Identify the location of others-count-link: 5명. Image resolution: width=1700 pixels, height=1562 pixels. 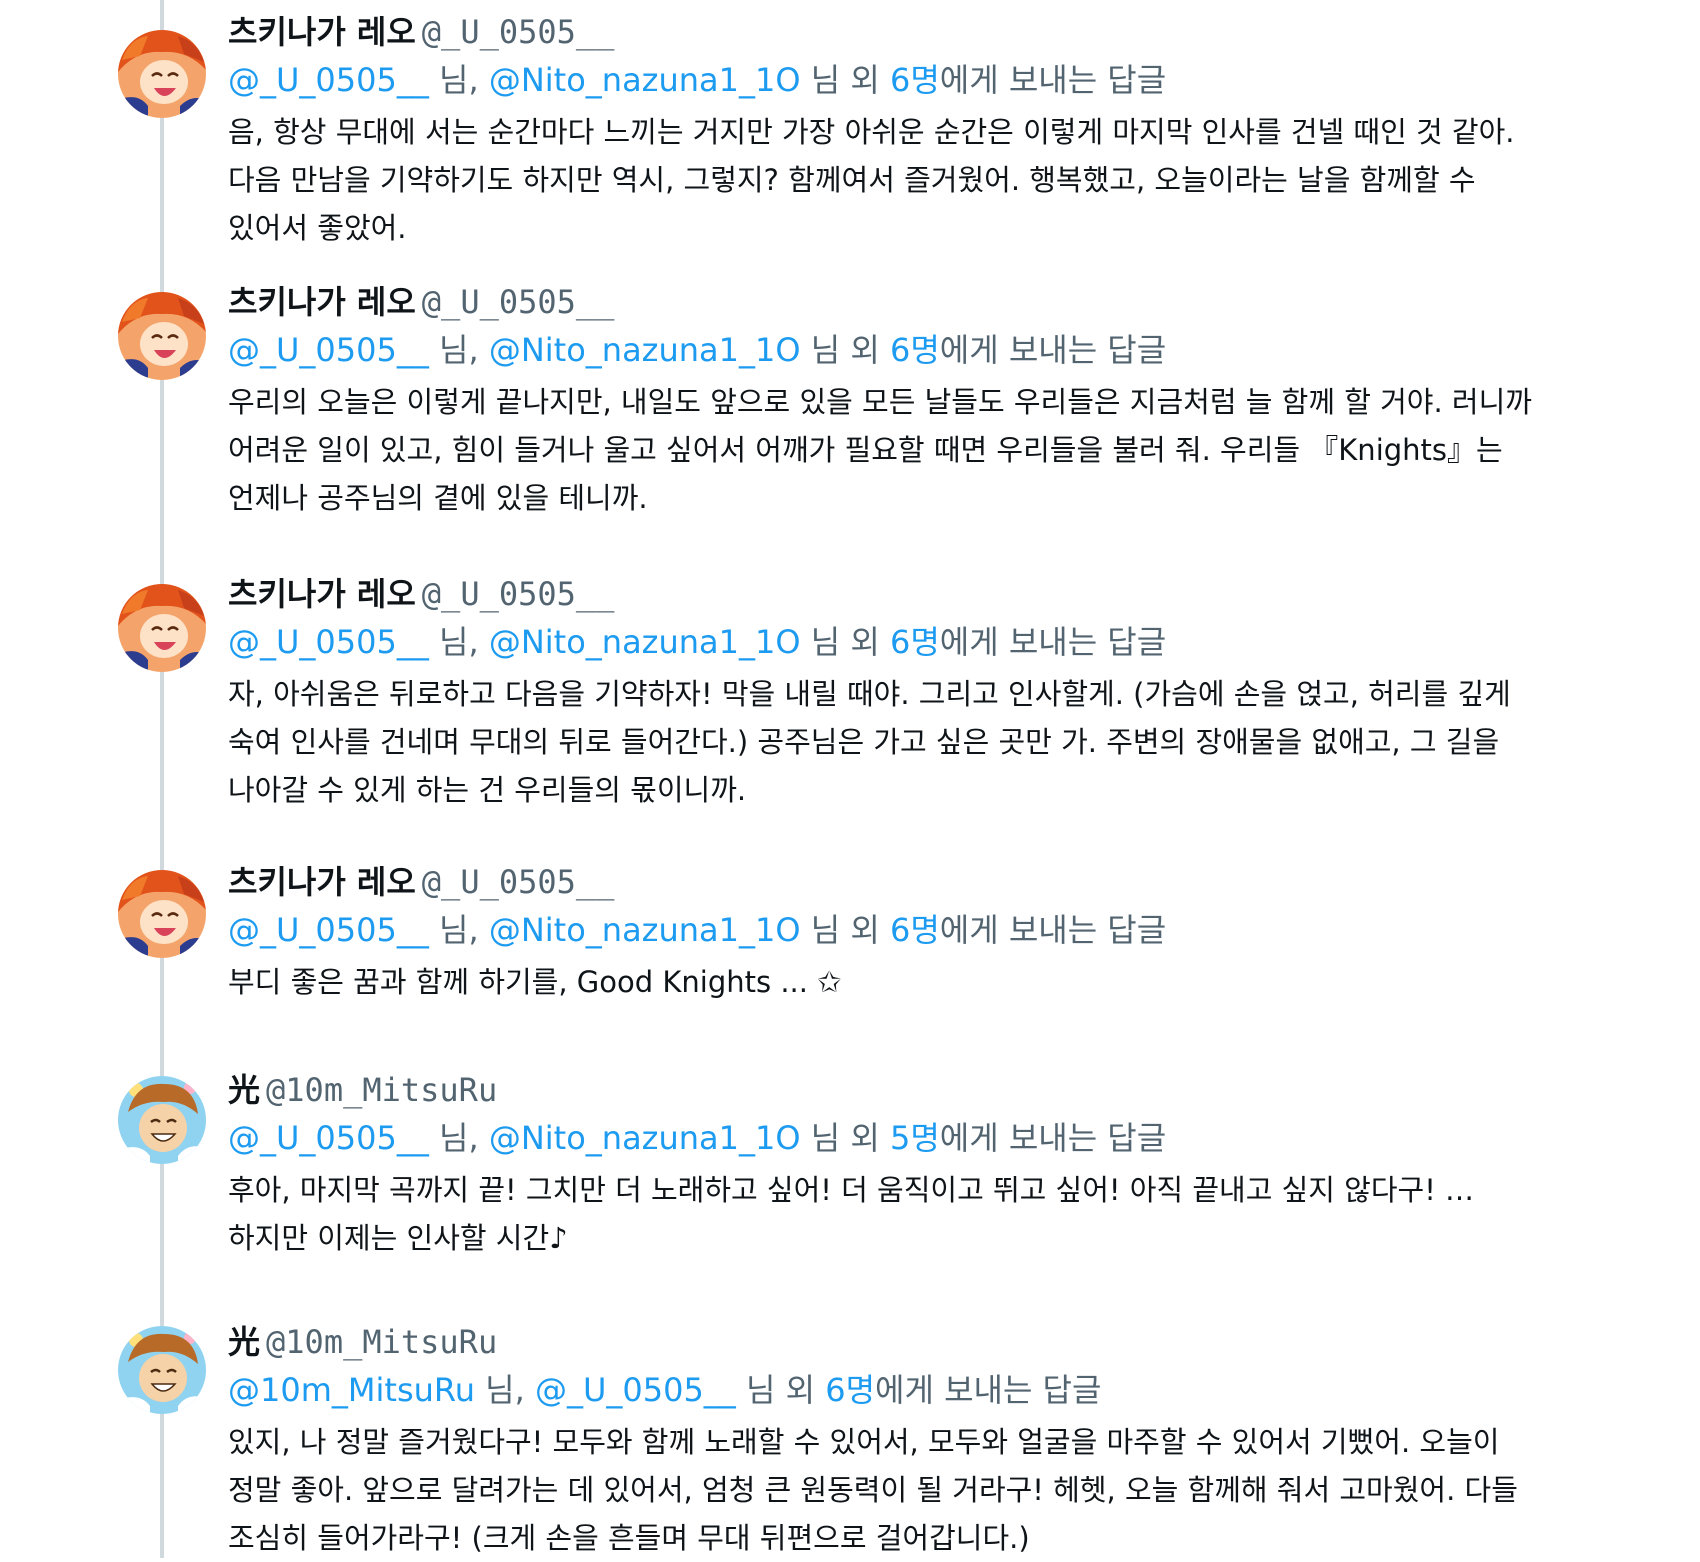
(915, 1138).